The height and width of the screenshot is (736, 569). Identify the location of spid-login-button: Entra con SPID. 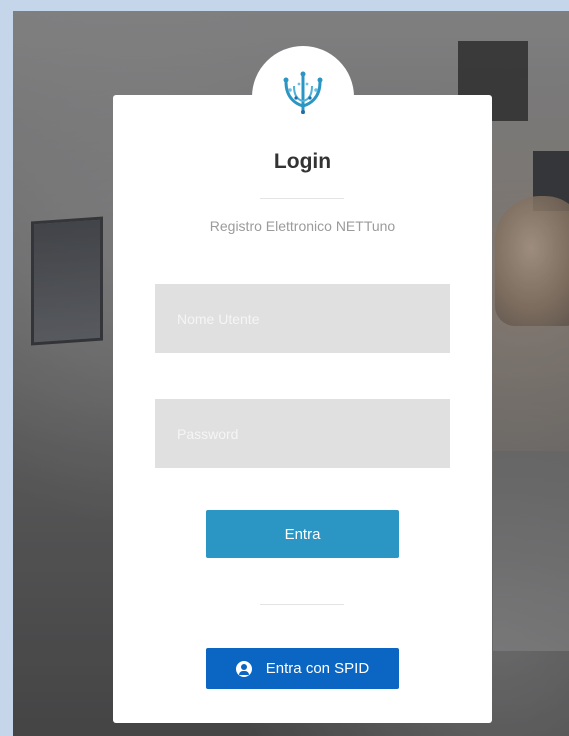
(302, 668).